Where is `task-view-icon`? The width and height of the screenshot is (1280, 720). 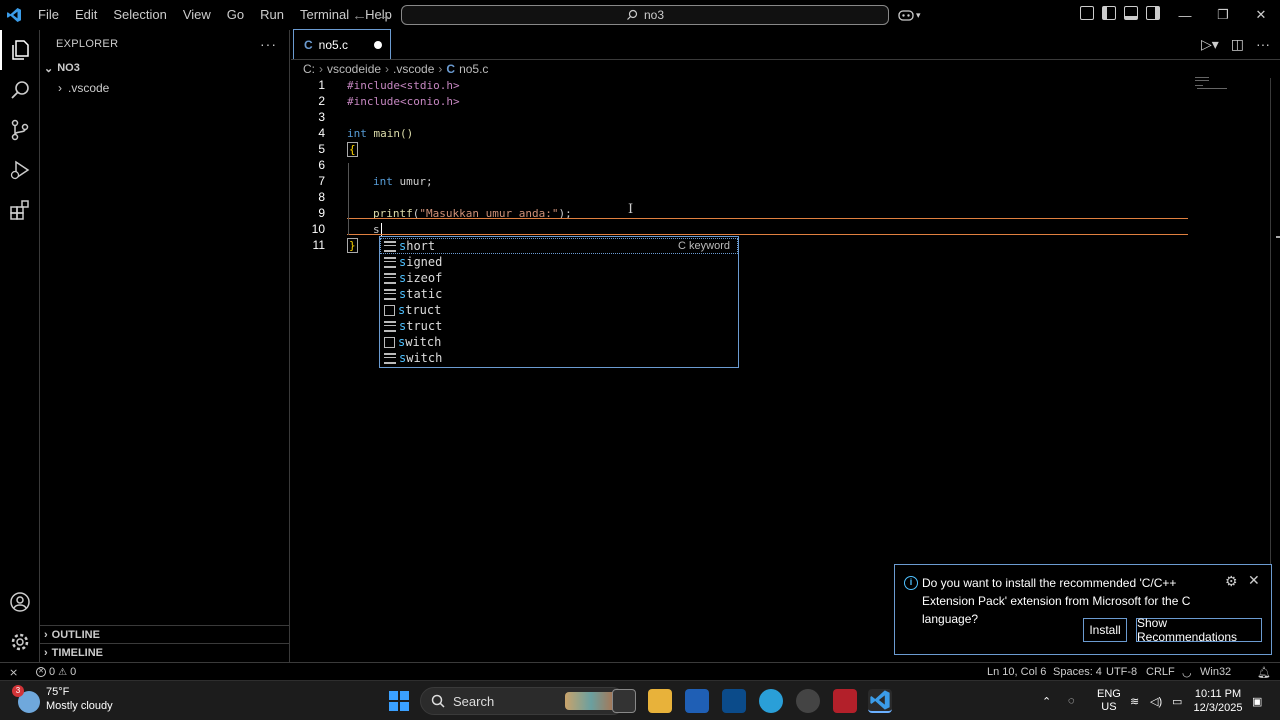 task-view-icon is located at coordinates (624, 701).